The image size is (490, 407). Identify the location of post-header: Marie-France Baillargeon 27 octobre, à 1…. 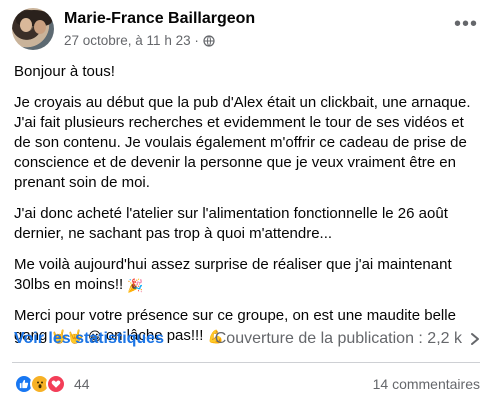
(246, 31).